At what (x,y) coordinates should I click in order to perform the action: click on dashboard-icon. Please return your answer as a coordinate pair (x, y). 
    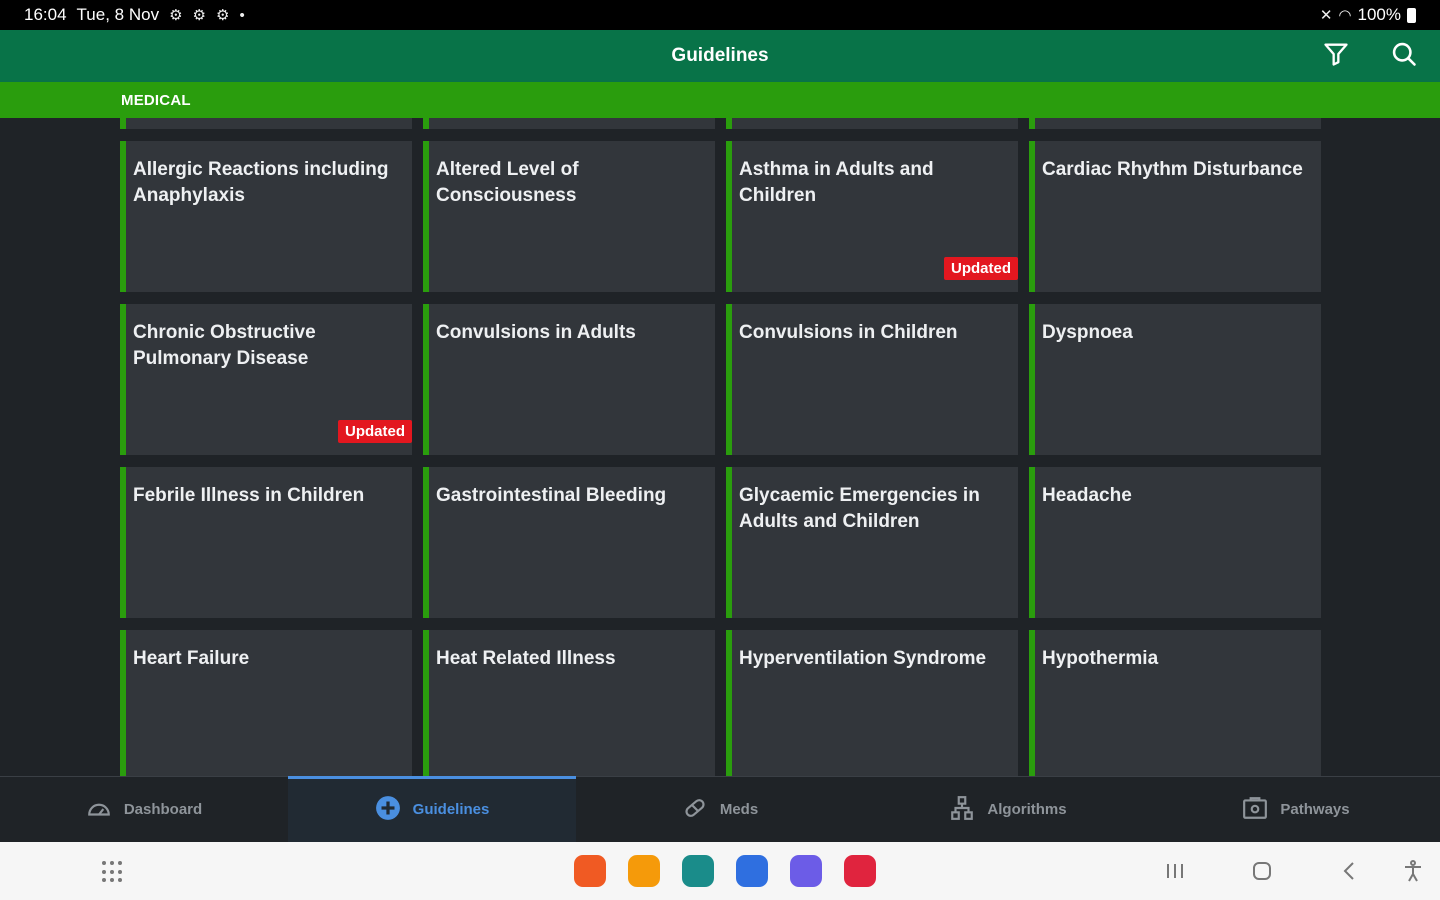
    Looking at the image, I should click on (99, 810).